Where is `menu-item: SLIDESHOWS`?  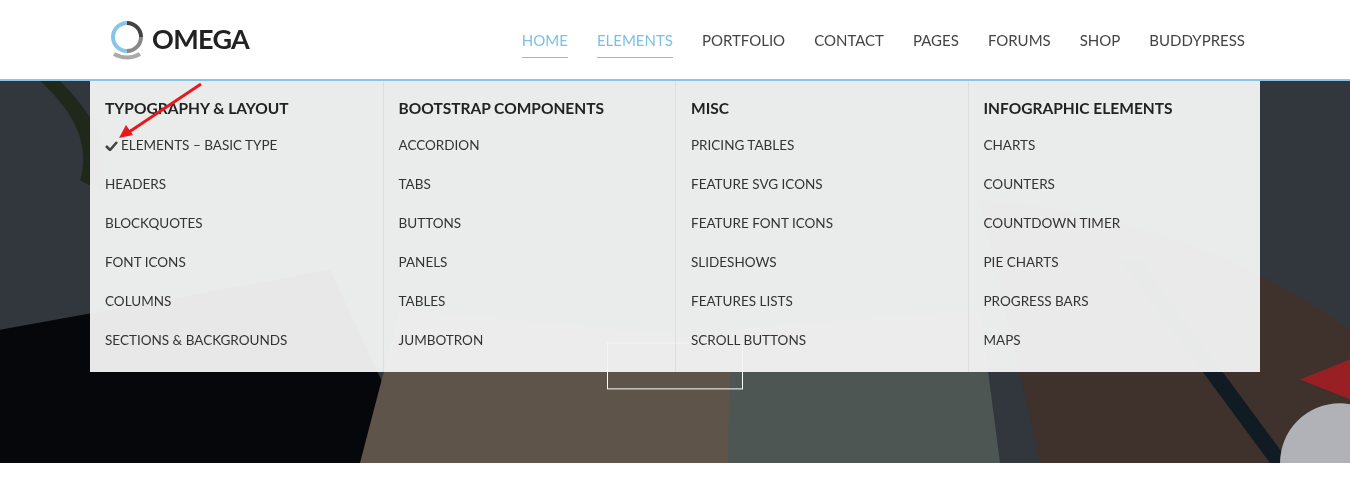
menu-item: SLIDESHOWS is located at coordinates (822, 262).